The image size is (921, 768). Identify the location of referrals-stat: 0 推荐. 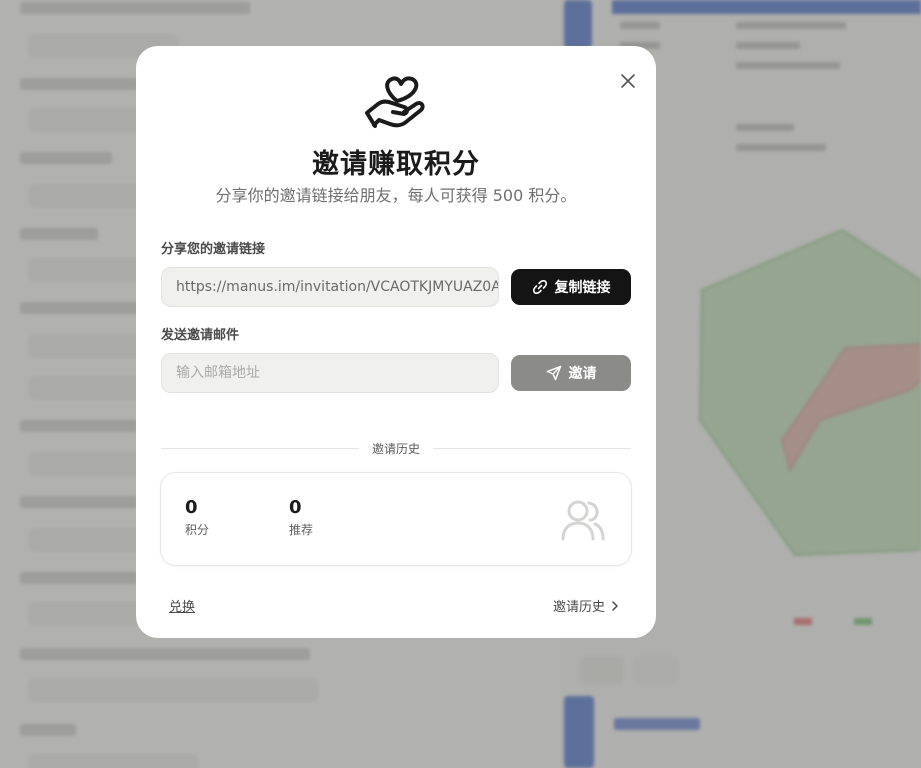
(301, 517).